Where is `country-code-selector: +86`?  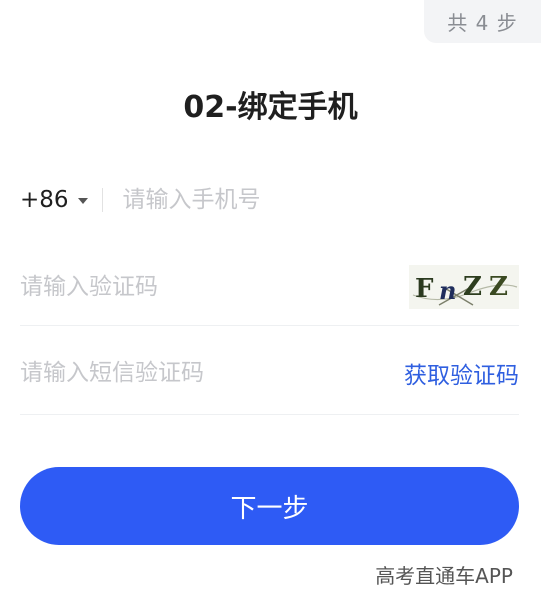
country-code-selector: +86 is located at coordinates (54, 200).